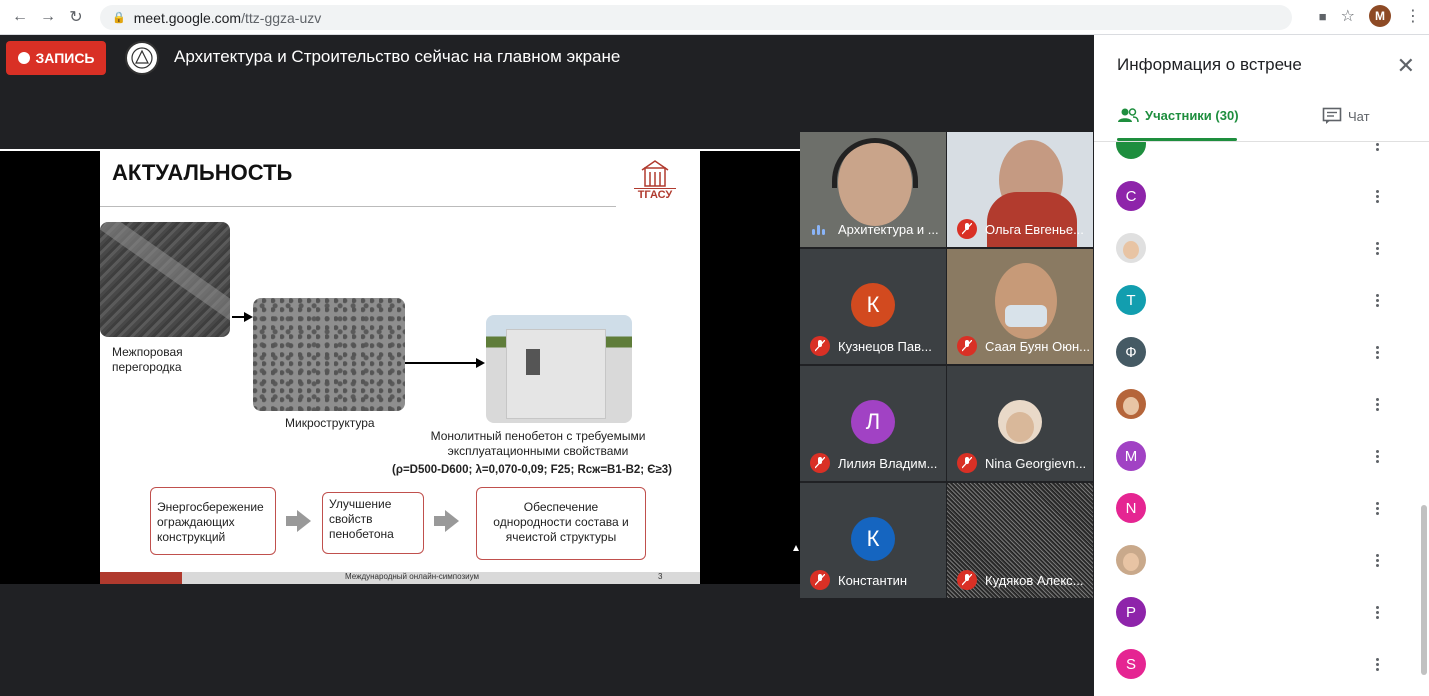  Describe the element at coordinates (1332, 115) in the screenshot. I see `chat-icon` at that location.